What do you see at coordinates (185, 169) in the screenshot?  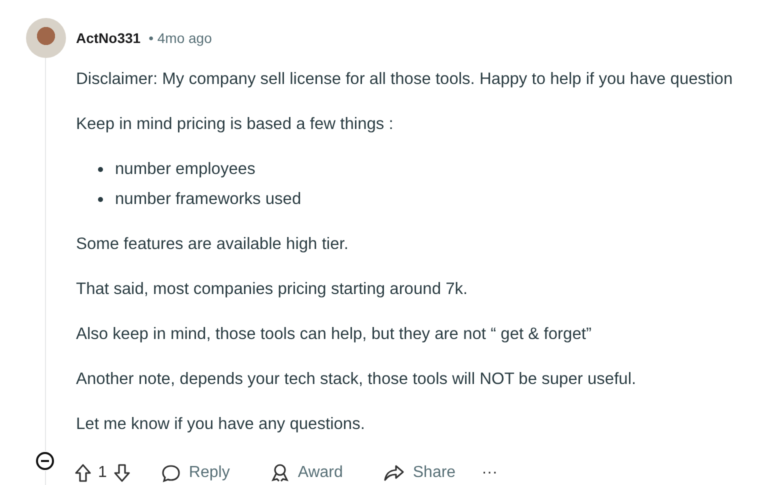 I see `list-item: number employees` at bounding box center [185, 169].